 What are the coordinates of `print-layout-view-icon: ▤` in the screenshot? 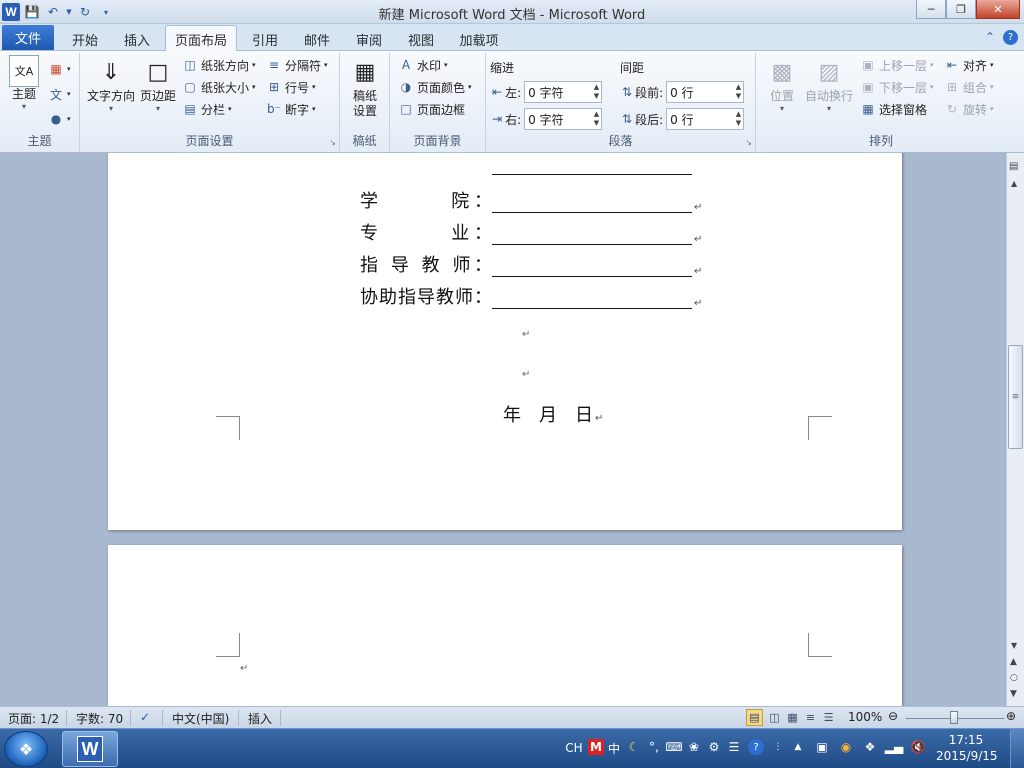 It's located at (754, 717).